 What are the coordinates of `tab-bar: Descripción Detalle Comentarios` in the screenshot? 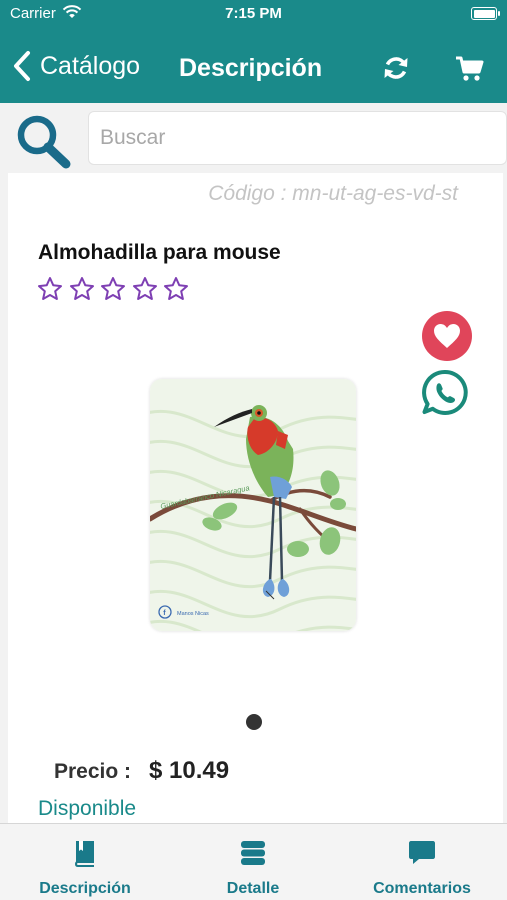 It's located at (253, 861).